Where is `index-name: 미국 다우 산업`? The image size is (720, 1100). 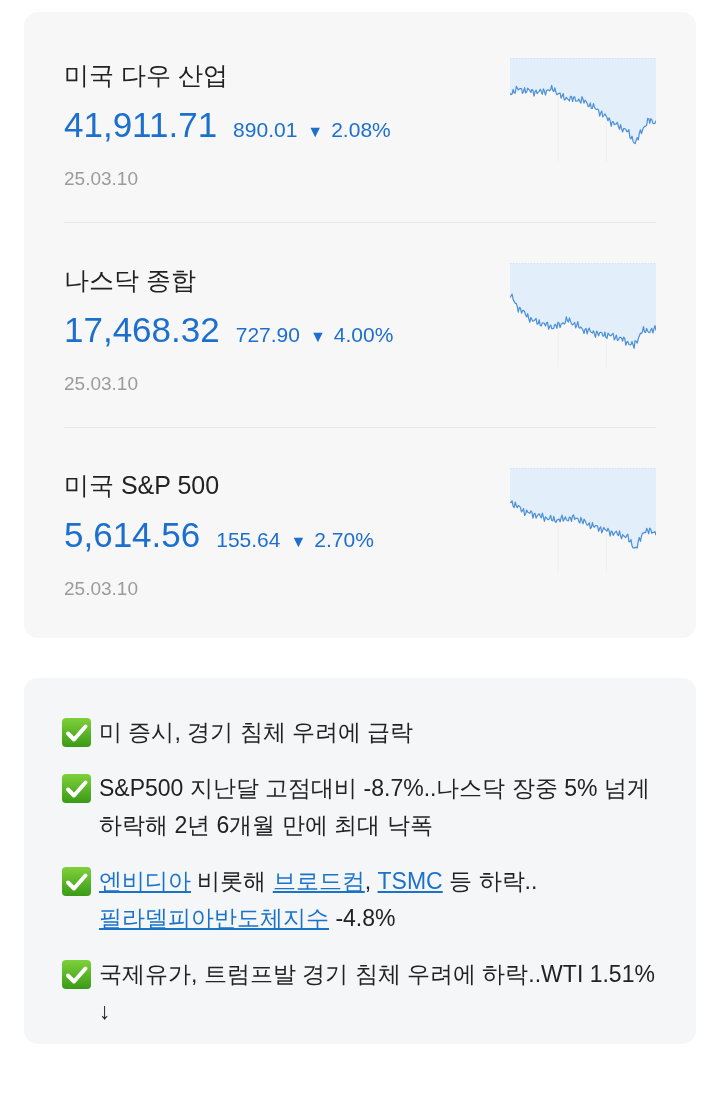
index-name: 미국 다우 산업 is located at coordinates (146, 75).